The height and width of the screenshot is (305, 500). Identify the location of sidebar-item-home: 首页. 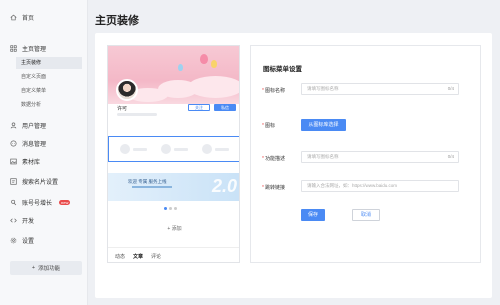
(22, 17).